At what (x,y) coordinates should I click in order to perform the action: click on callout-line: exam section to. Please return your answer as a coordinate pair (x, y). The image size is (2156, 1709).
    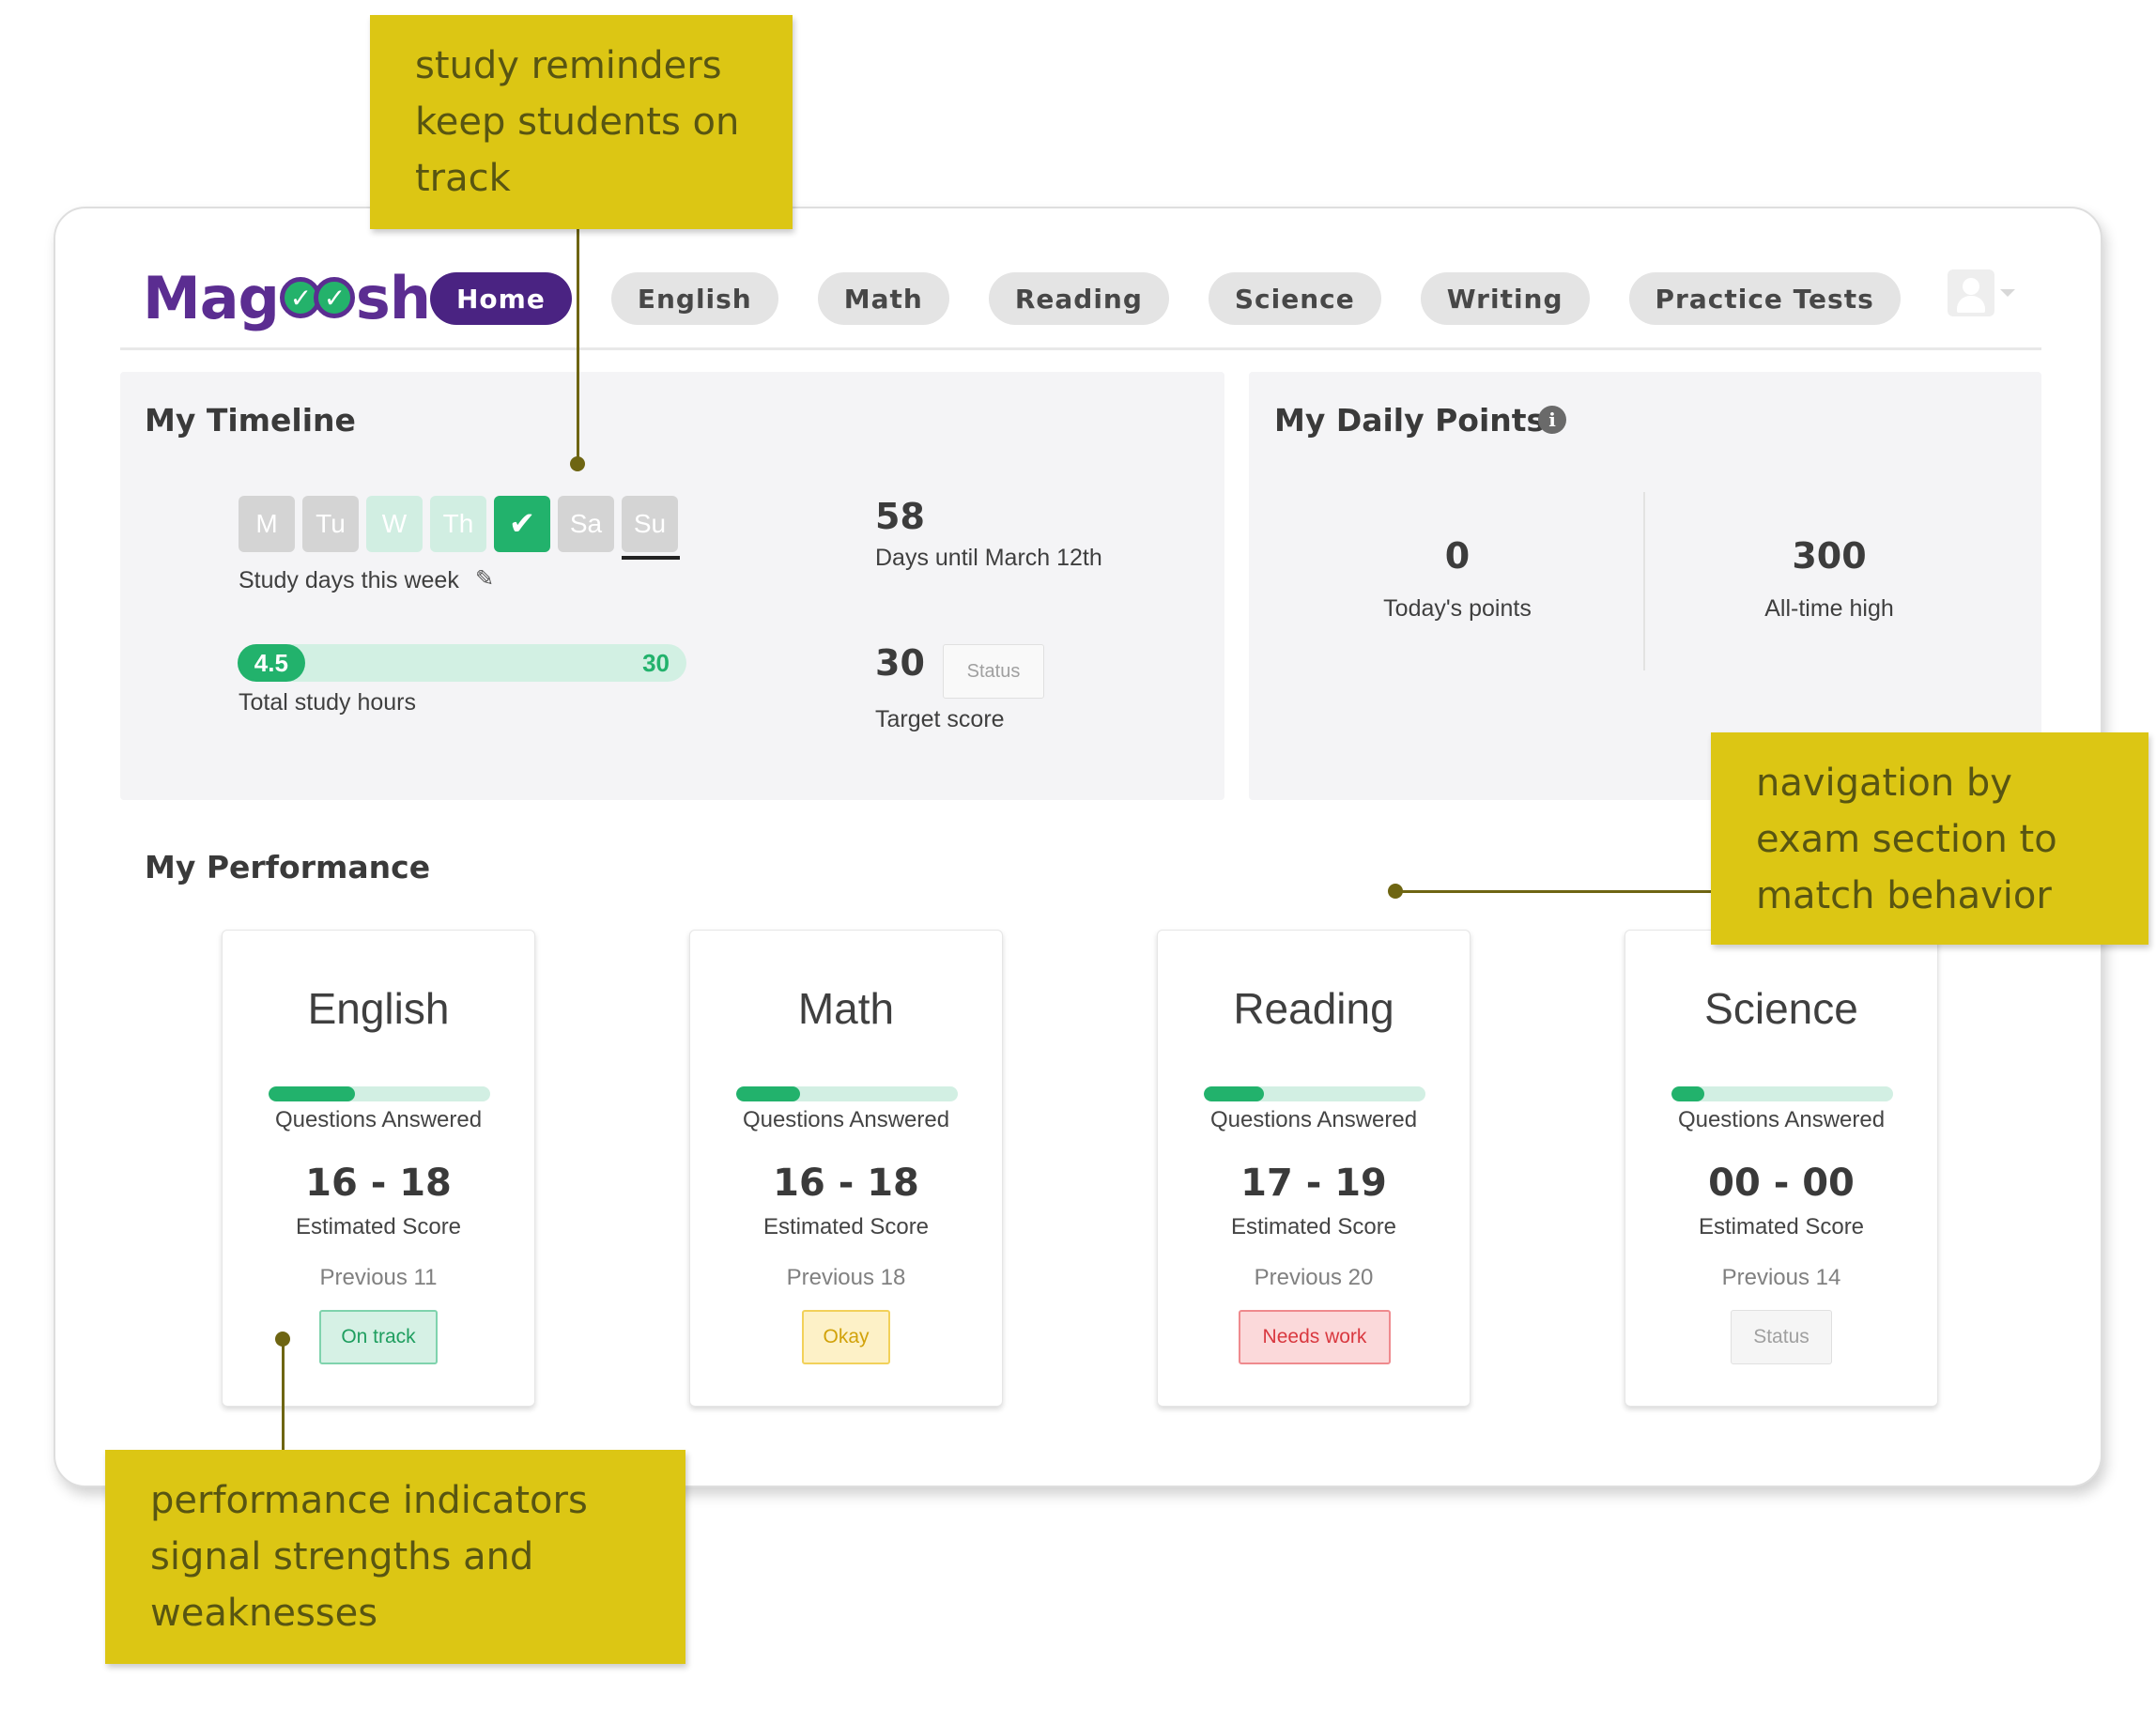
    Looking at the image, I should click on (1906, 840).